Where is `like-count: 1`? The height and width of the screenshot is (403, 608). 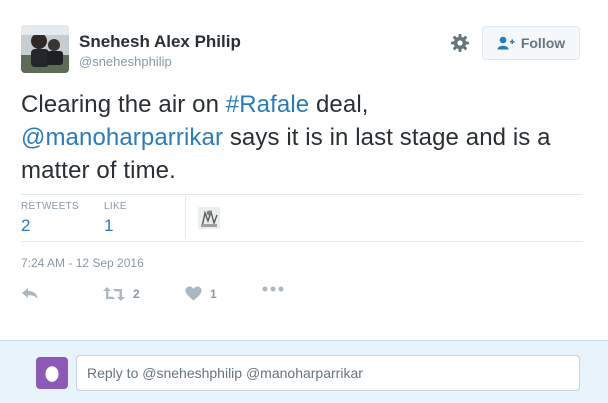 like-count: 1 is located at coordinates (213, 293).